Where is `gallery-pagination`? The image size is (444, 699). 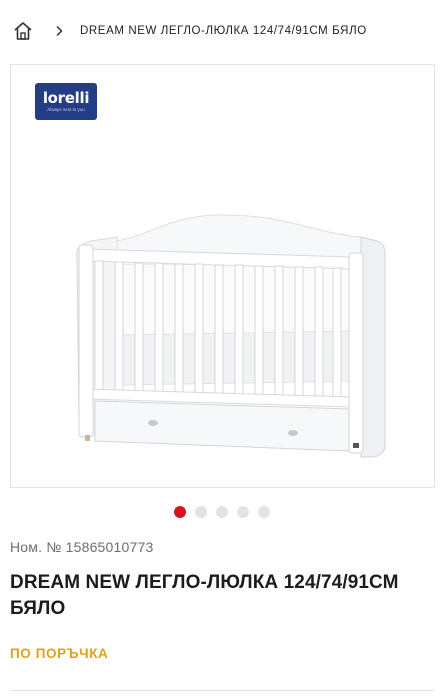 gallery-pagination is located at coordinates (222, 512).